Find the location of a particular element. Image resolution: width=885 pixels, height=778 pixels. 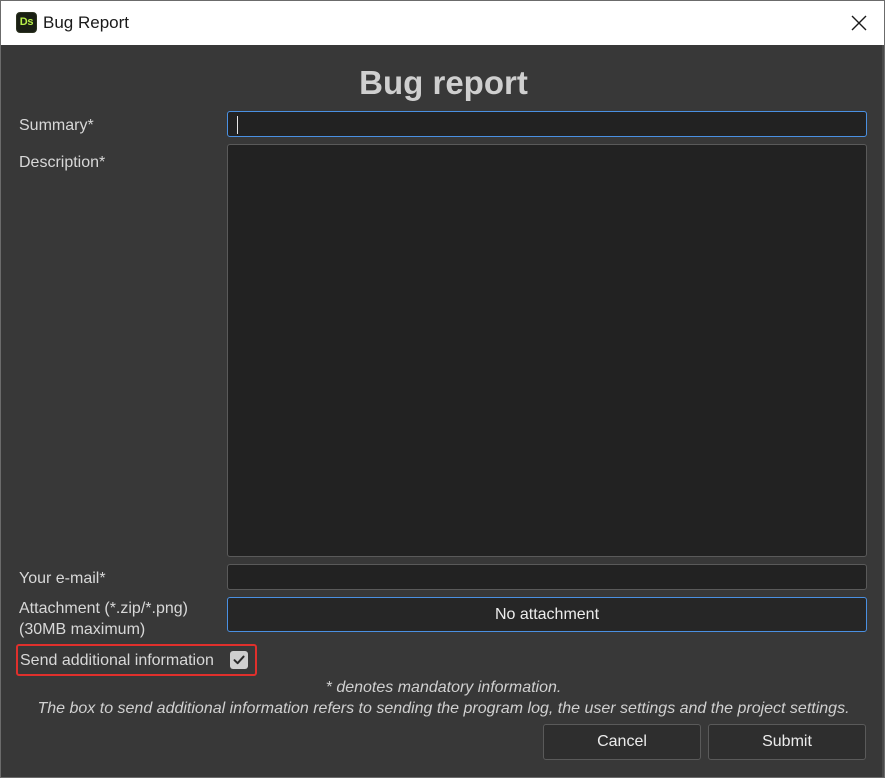

mandatory-note: * denotes mandatory information. is located at coordinates (443, 687).